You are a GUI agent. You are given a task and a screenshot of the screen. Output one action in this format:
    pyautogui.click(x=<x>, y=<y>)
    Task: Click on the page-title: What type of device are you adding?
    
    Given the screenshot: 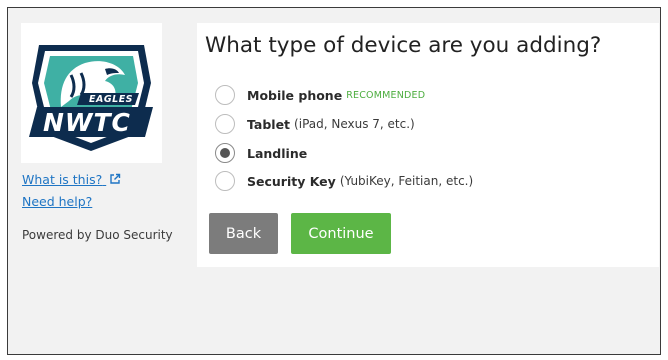 What is the action you would take?
    pyautogui.click(x=403, y=45)
    